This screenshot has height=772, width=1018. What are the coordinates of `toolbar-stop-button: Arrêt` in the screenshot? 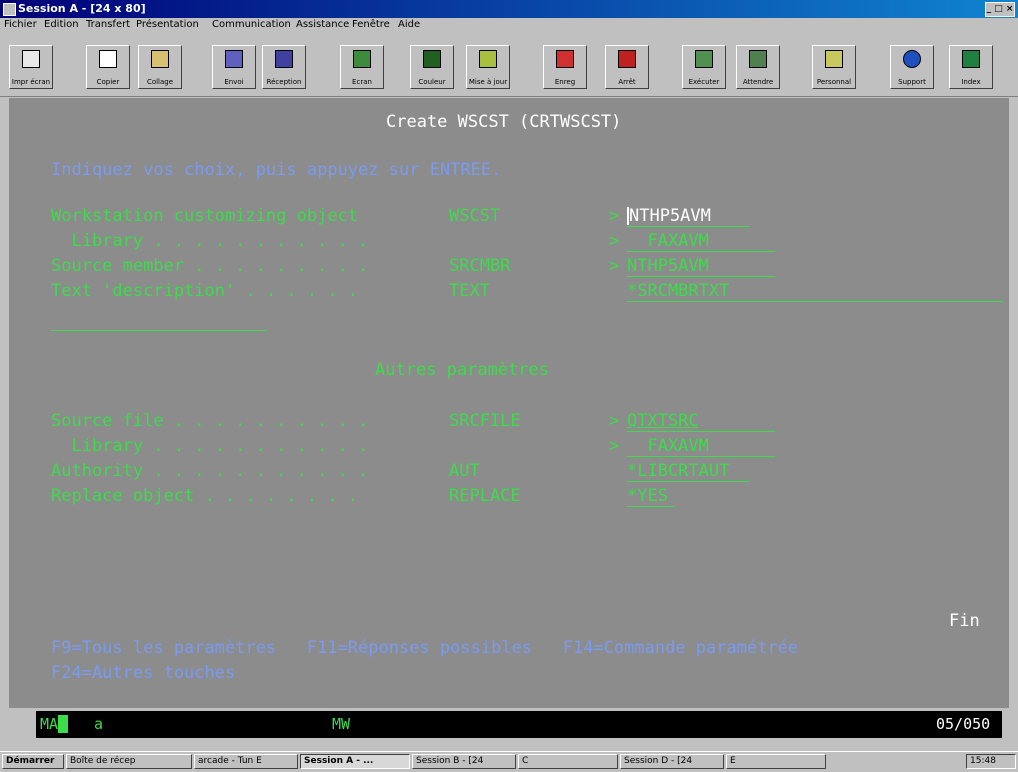 It's located at (627, 67).